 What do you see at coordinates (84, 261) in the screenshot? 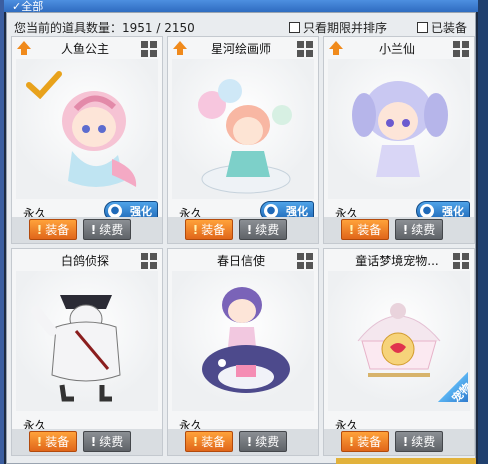
I see `item-name: 白鸽侦探` at bounding box center [84, 261].